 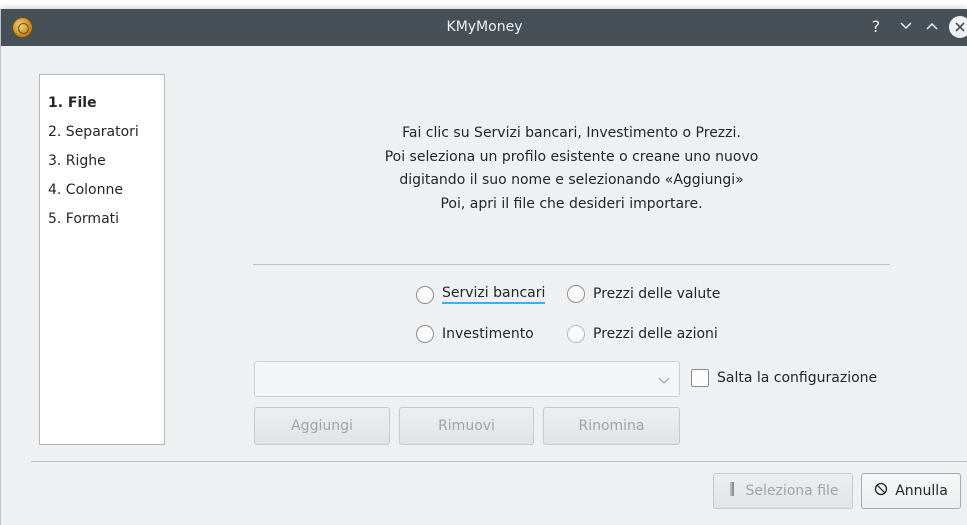 I want to click on step-file: 1. File, so click(x=72, y=103).